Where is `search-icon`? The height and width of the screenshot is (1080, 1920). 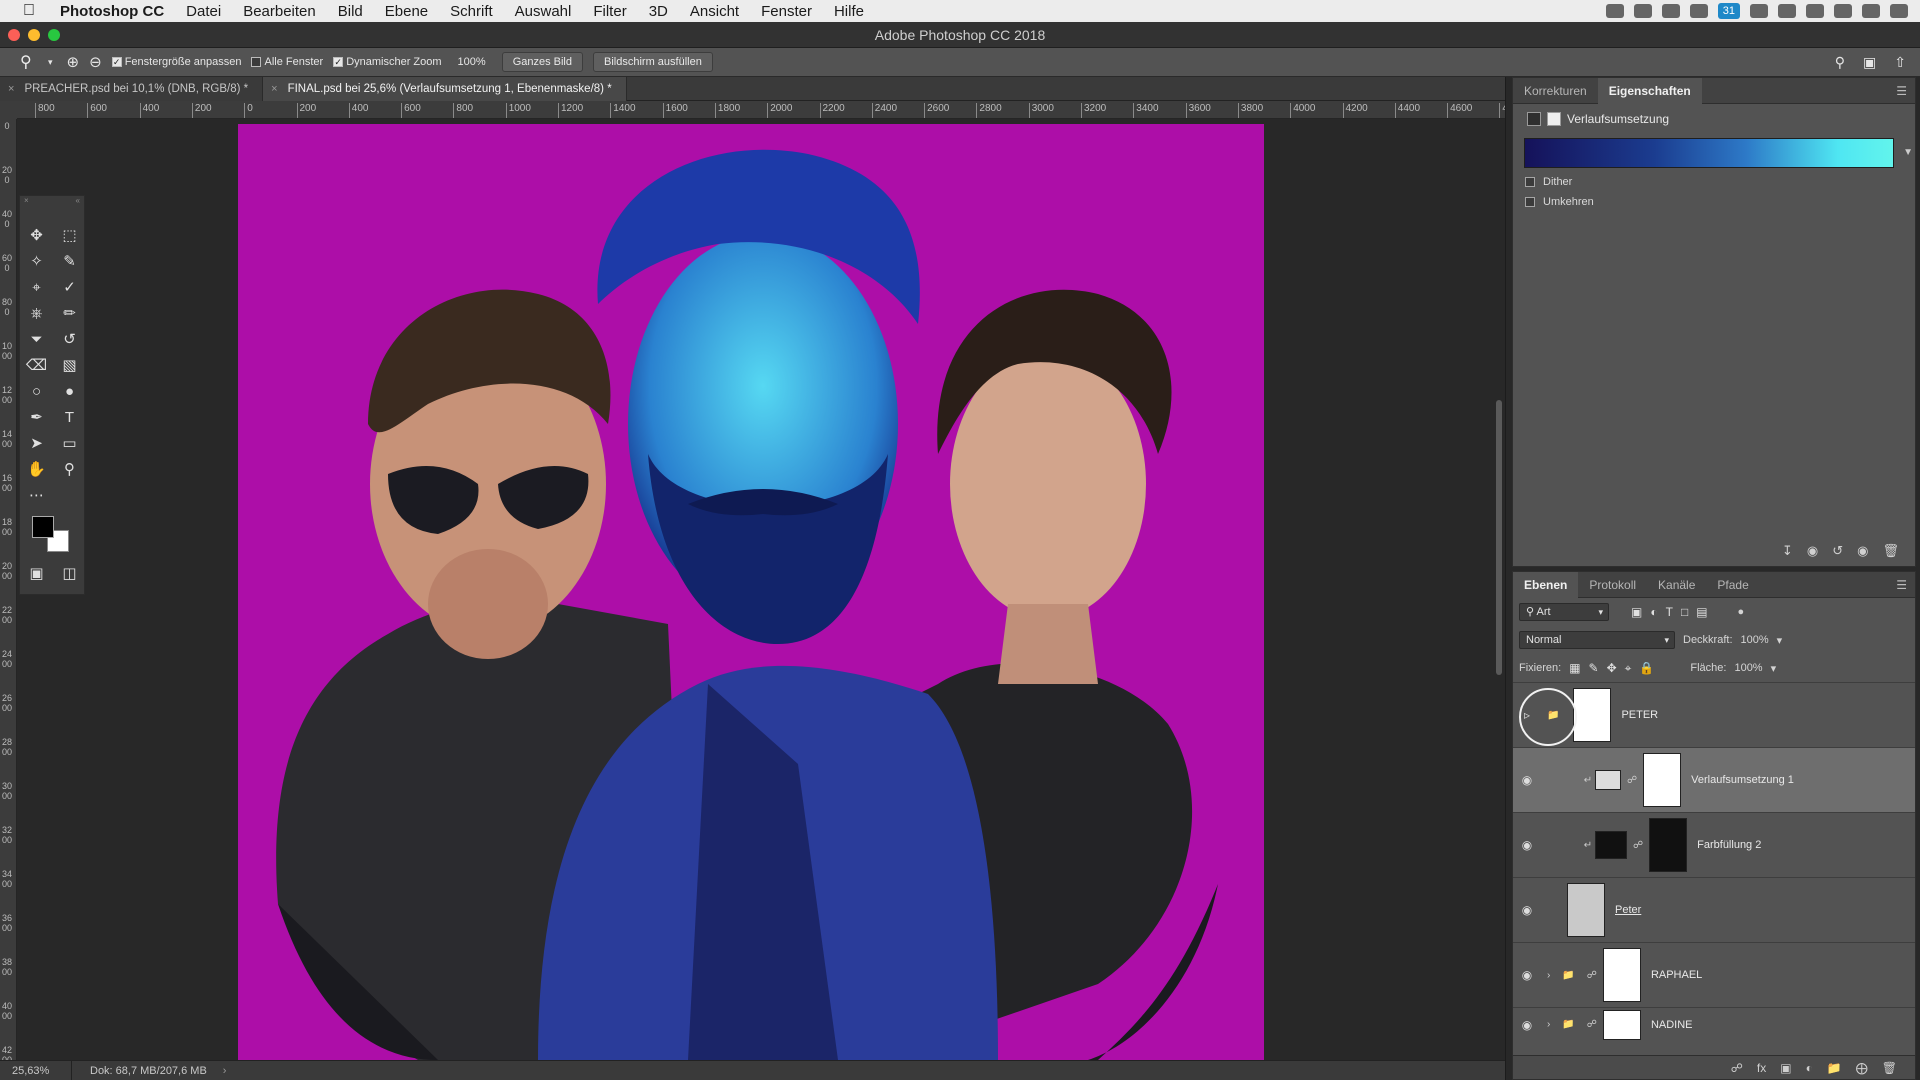
search-icon is located at coordinates (1843, 11).